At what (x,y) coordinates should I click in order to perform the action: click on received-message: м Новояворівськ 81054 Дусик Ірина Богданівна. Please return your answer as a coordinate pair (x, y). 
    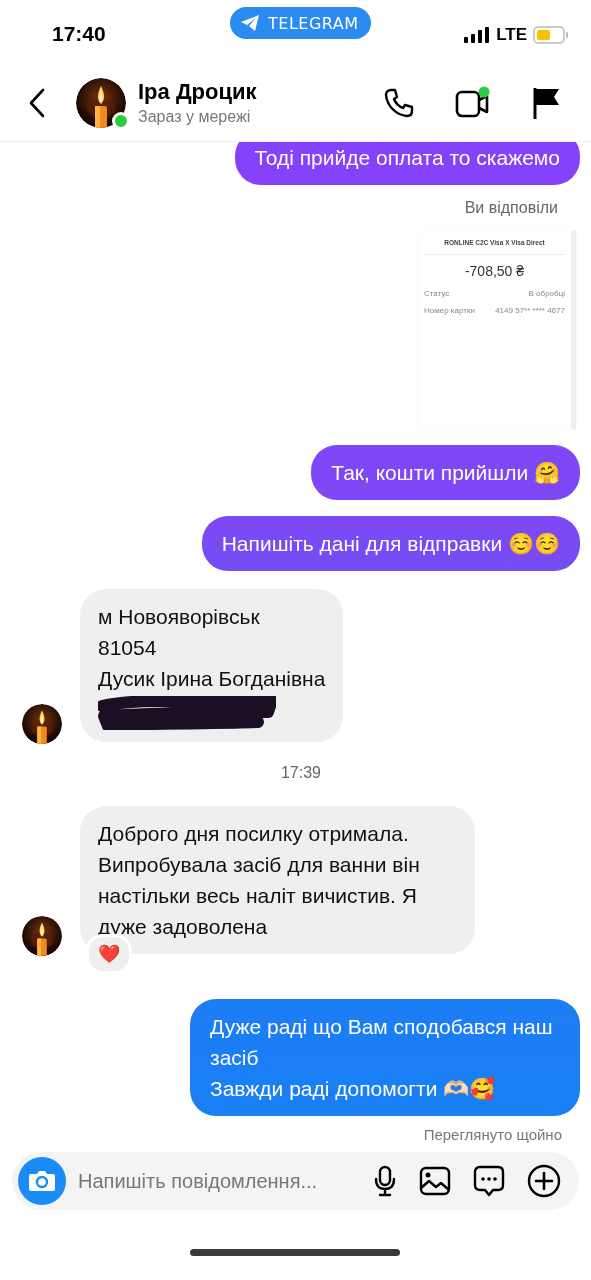
    Looking at the image, I should click on (212, 665).